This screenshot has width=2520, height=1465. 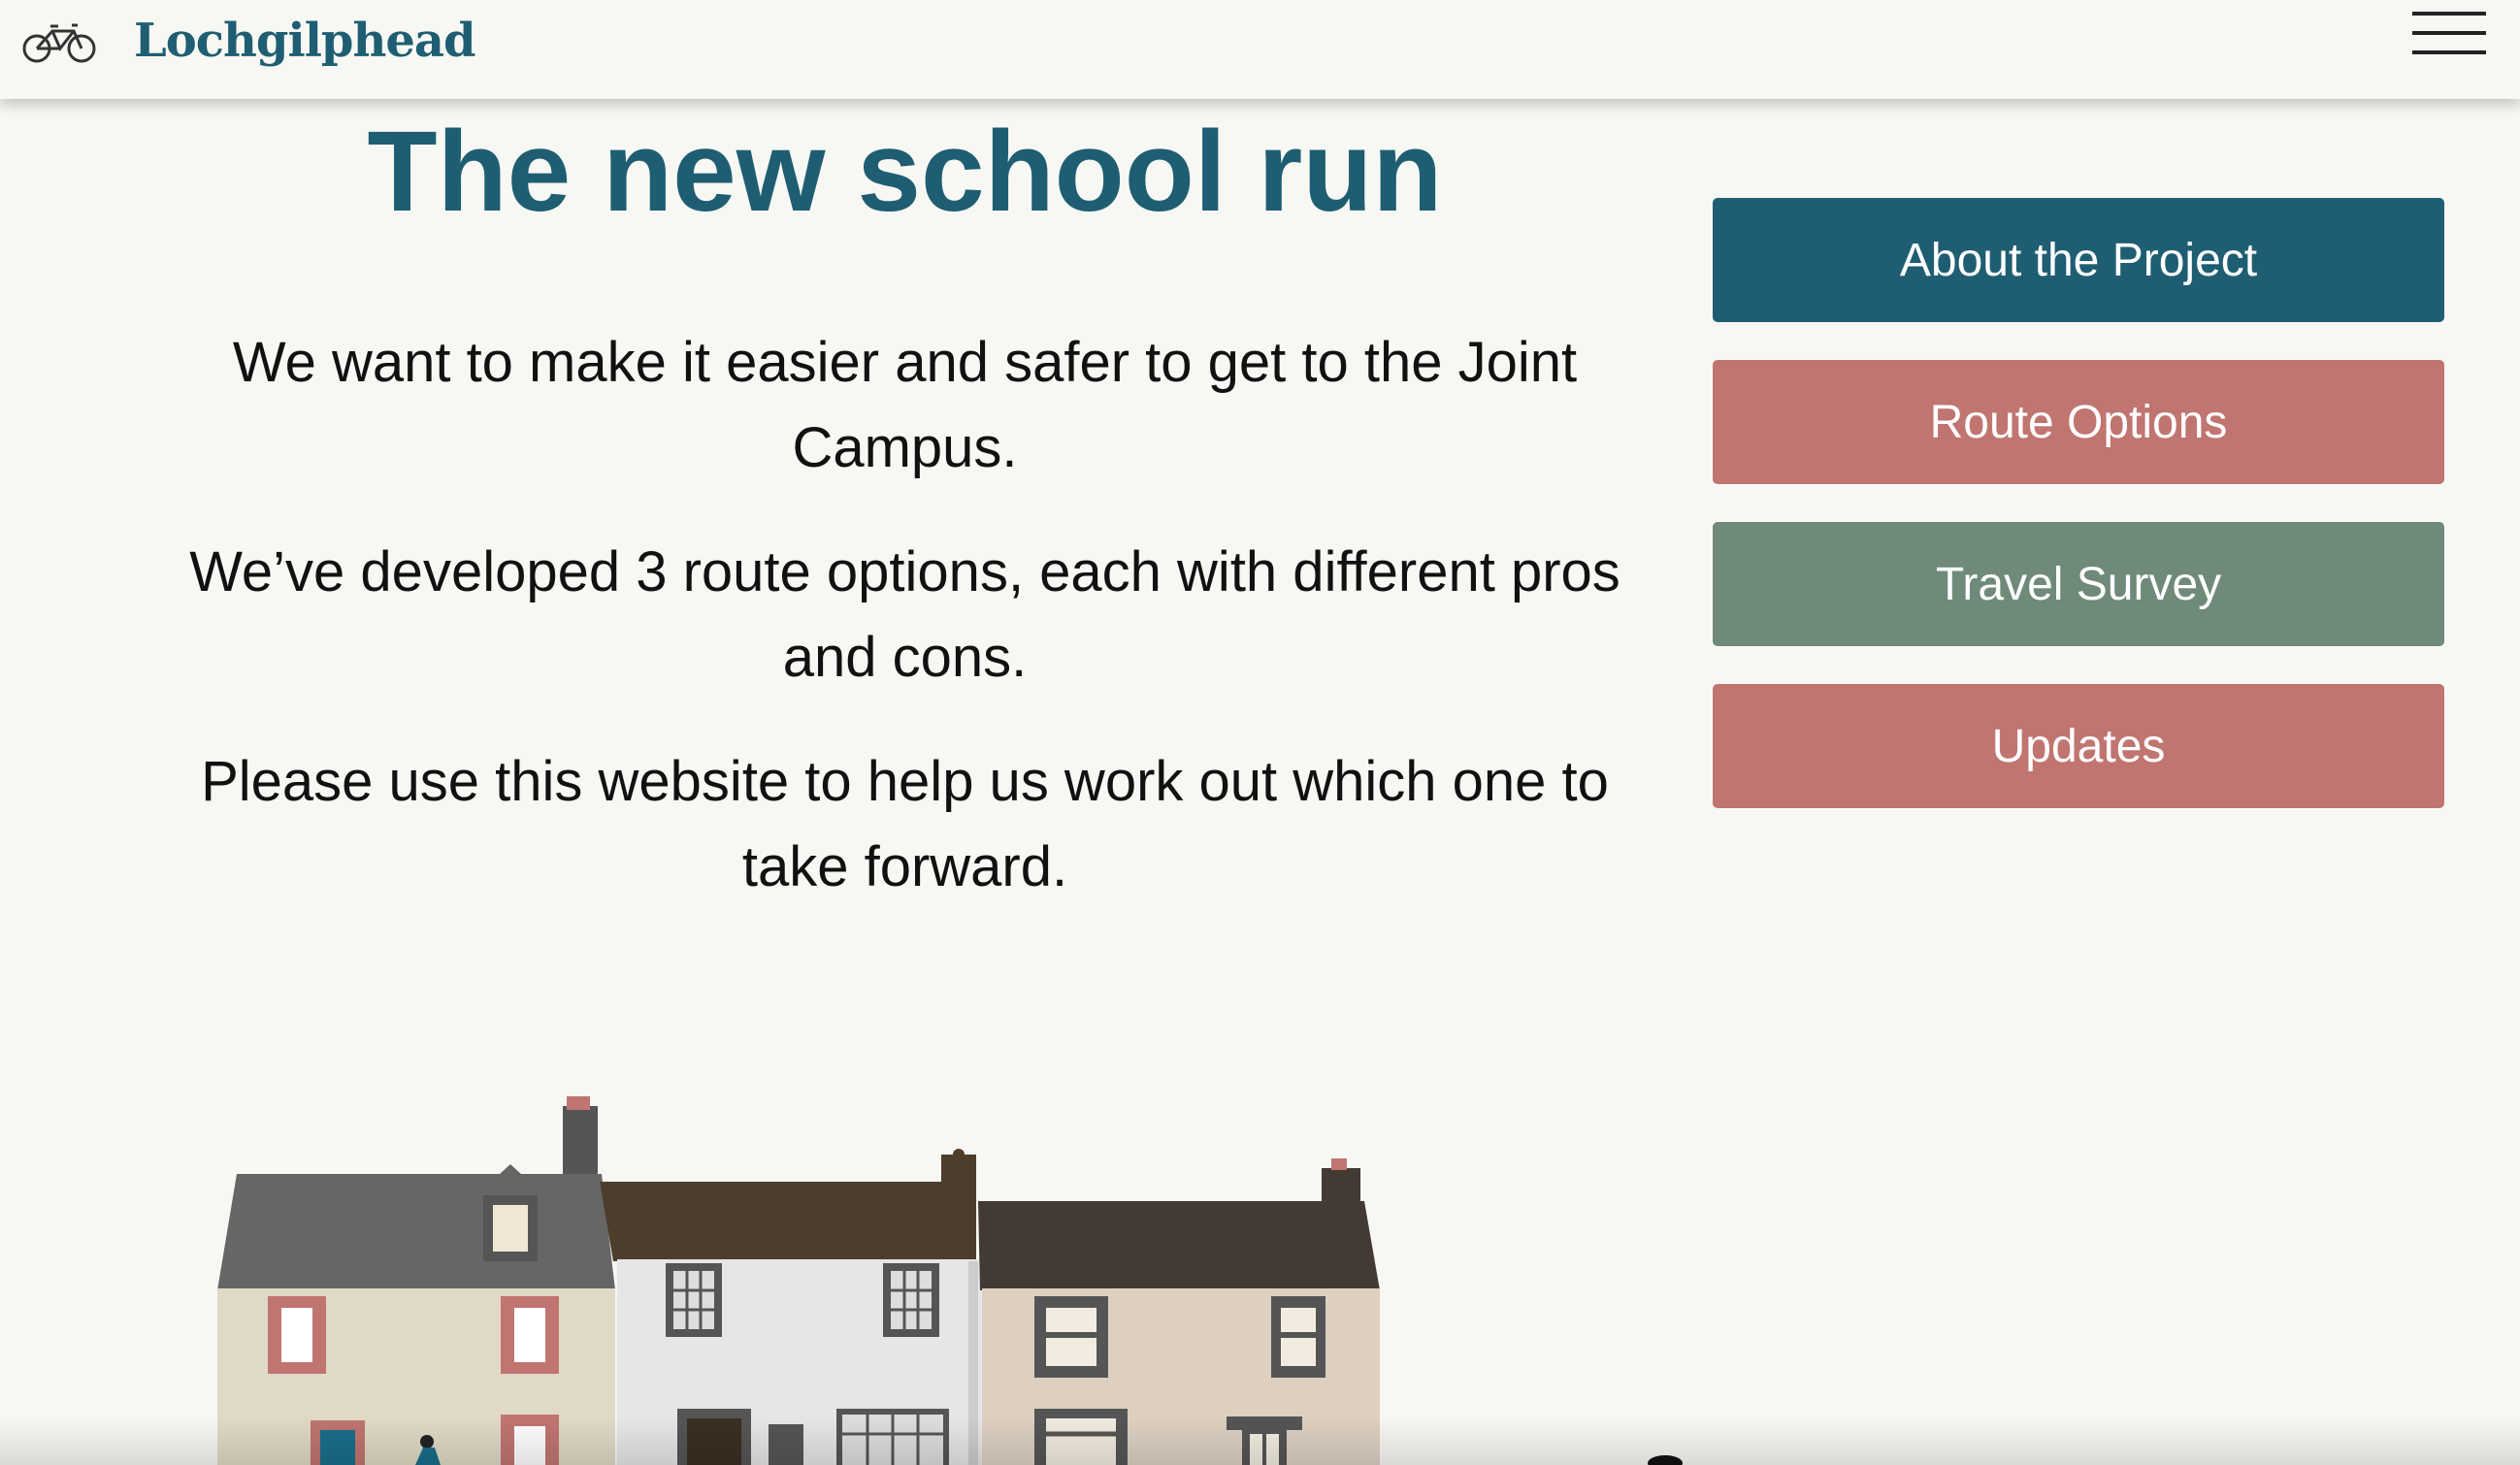 What do you see at coordinates (905, 172) in the screenshot?
I see `page-title: The new school run` at bounding box center [905, 172].